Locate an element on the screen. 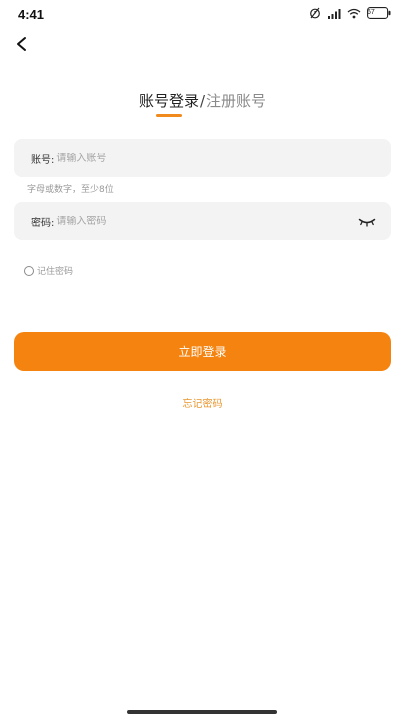 The image size is (405, 720). battery-icon: 67 is located at coordinates (379, 13).